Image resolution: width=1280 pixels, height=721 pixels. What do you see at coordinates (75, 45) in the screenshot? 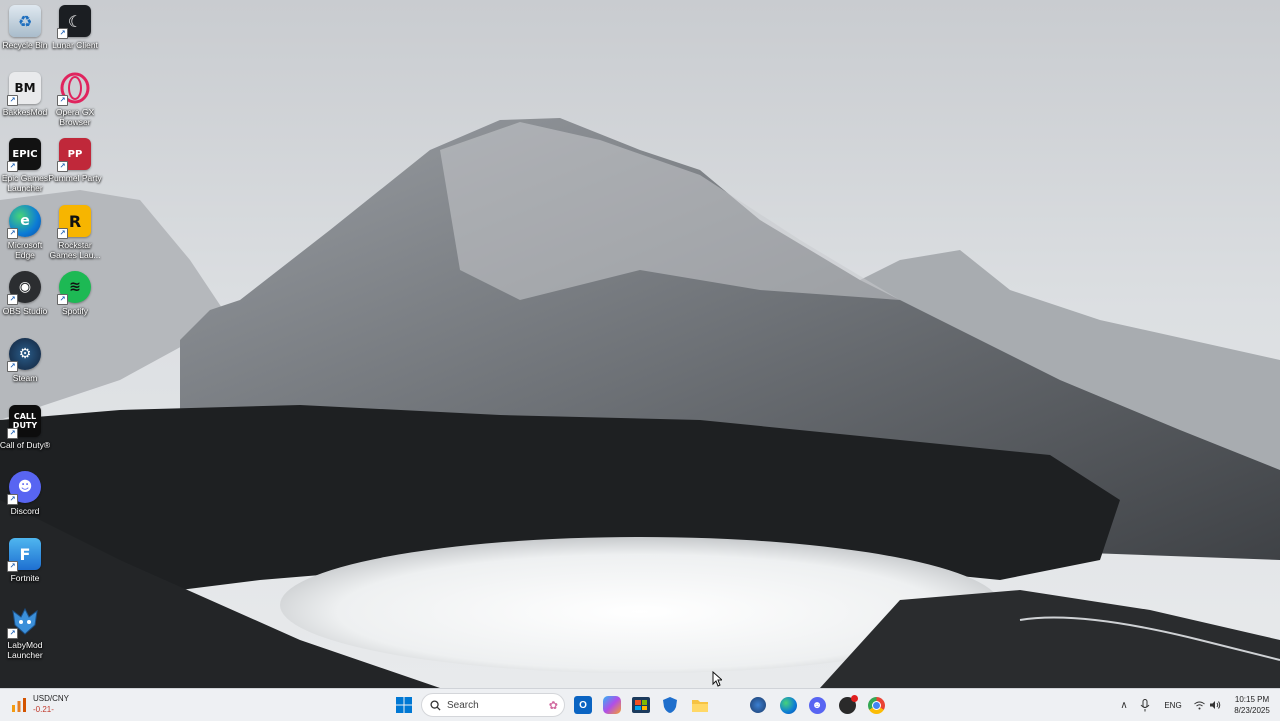
I see `desktop-icon-label: Lunar Client` at bounding box center [75, 45].